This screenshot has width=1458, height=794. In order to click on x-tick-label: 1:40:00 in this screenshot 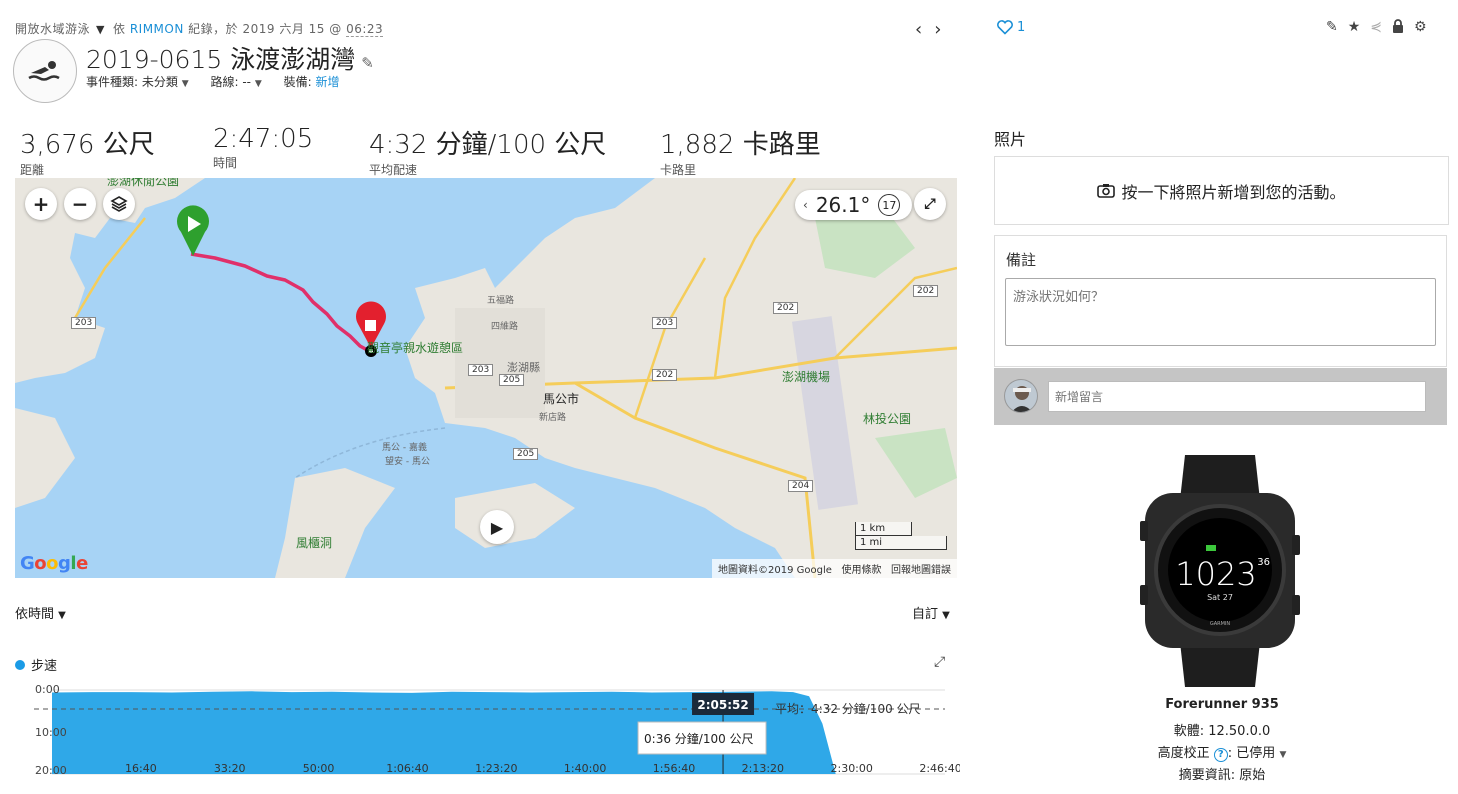, I will do `click(585, 768)`.